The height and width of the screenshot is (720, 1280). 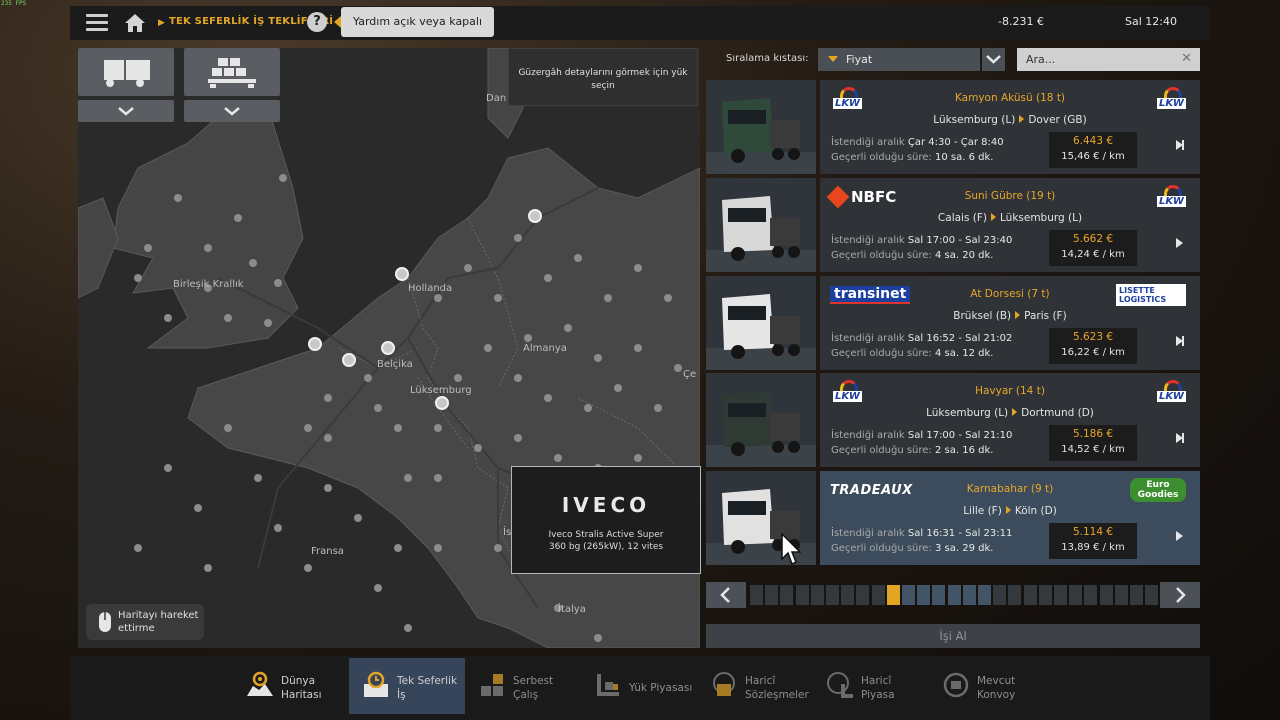 I want to click on prev-page-button, so click(x=726, y=595).